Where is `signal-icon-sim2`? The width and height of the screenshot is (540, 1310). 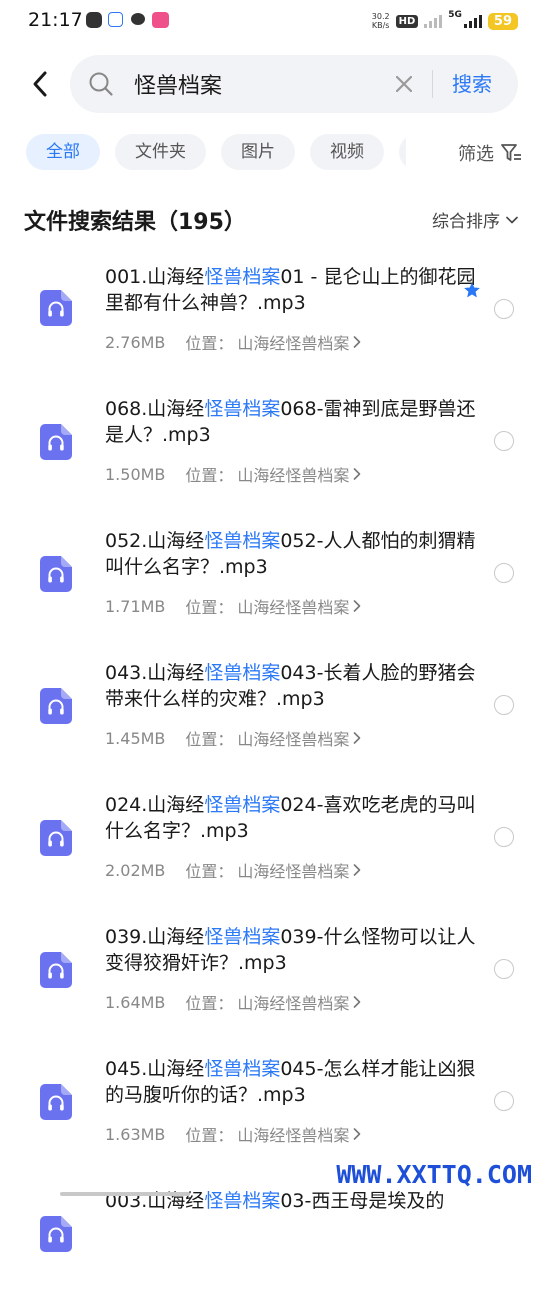 signal-icon-sim2 is located at coordinates (472, 21).